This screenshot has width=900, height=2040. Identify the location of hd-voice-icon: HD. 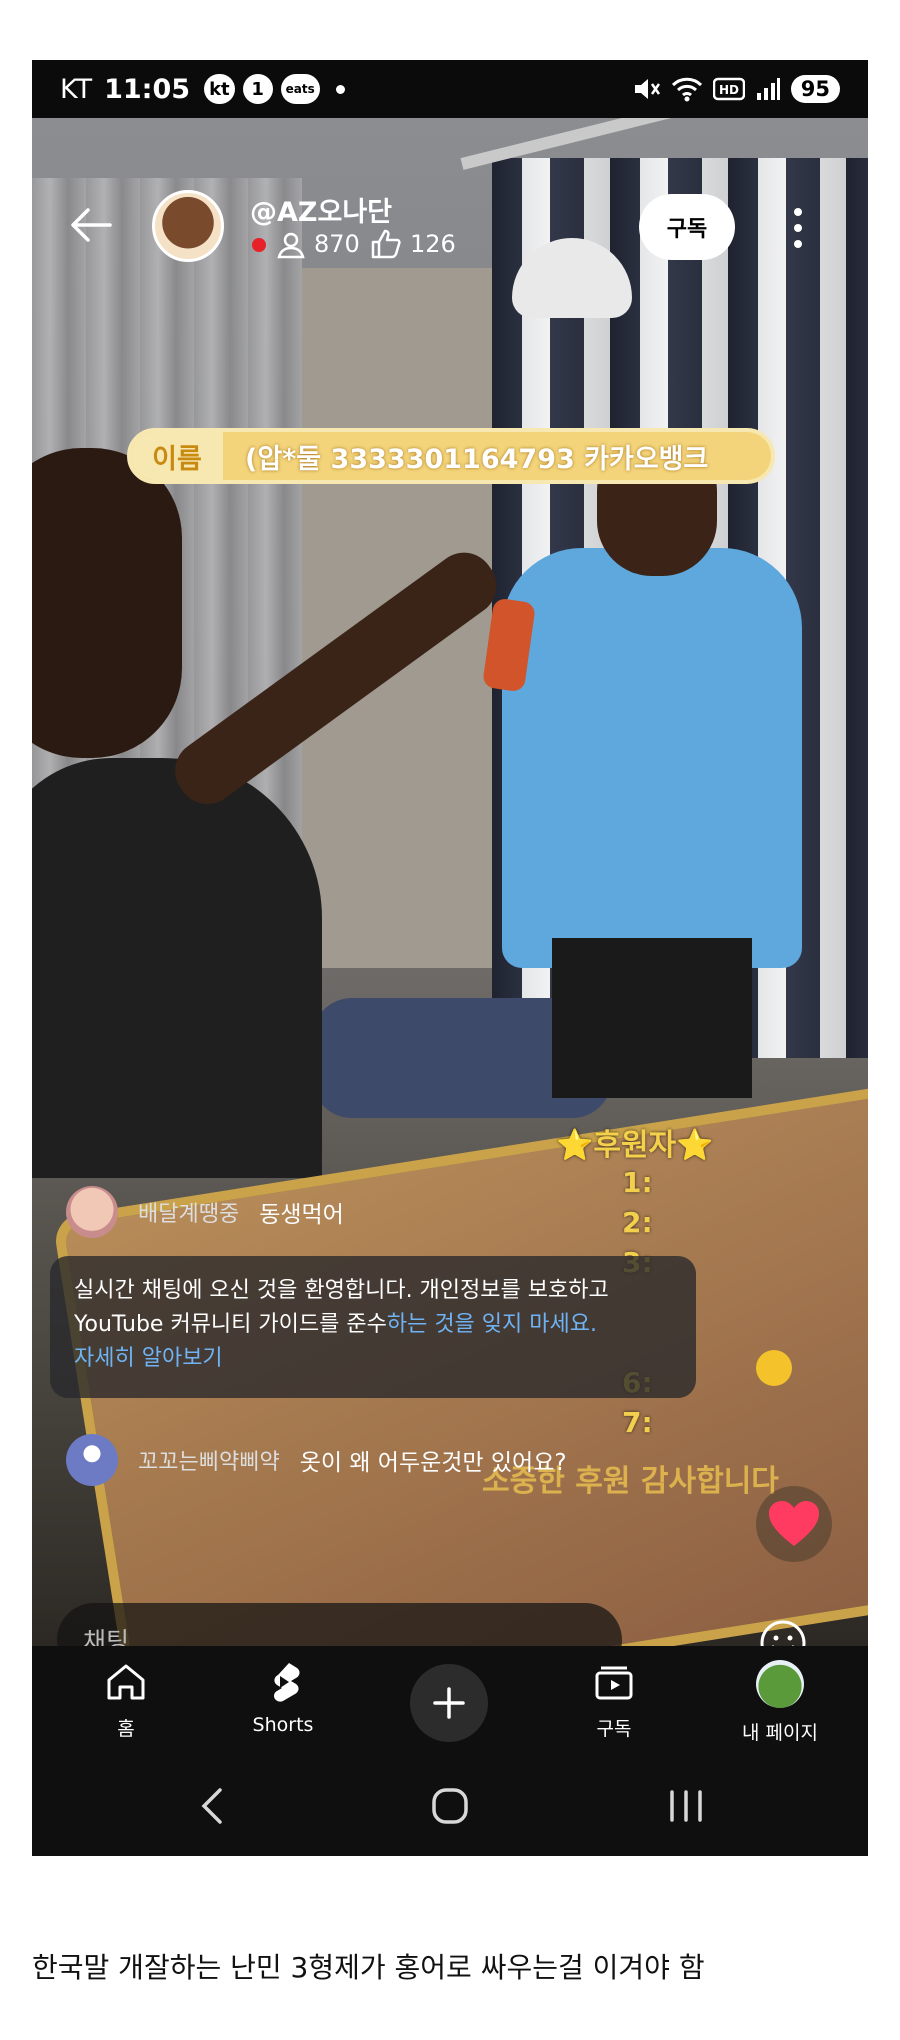
(728, 89).